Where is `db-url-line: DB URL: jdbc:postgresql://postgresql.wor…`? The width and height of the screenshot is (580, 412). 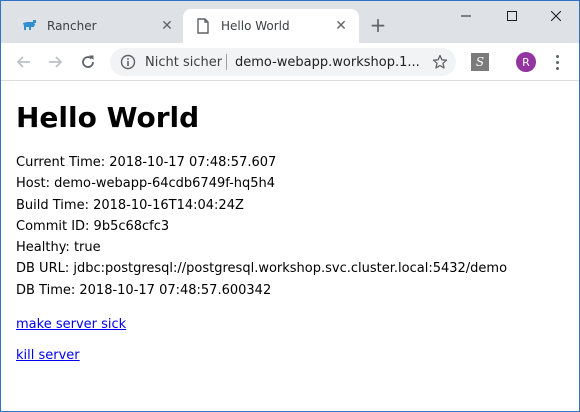 db-url-line: DB URL: jdbc:postgresql://postgresql.wor… is located at coordinates (262, 269).